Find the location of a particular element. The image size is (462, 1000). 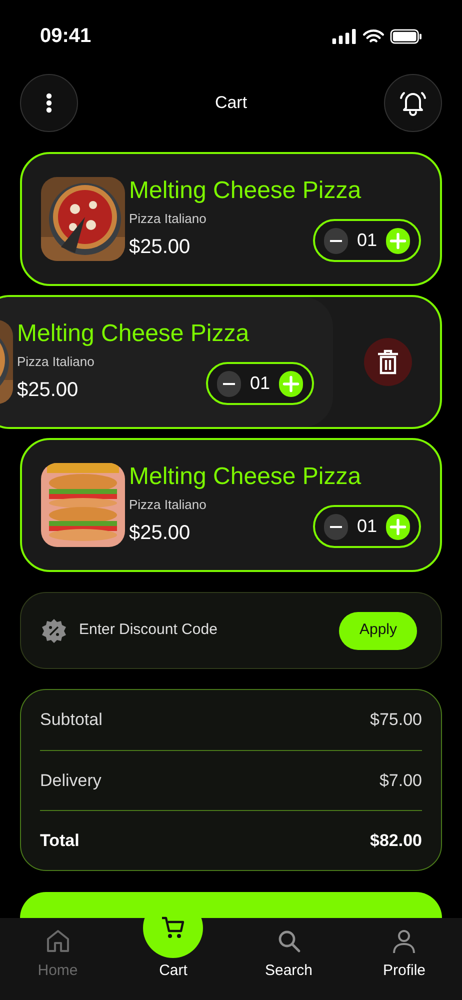

summary-label: Subtotal is located at coordinates (71, 720).